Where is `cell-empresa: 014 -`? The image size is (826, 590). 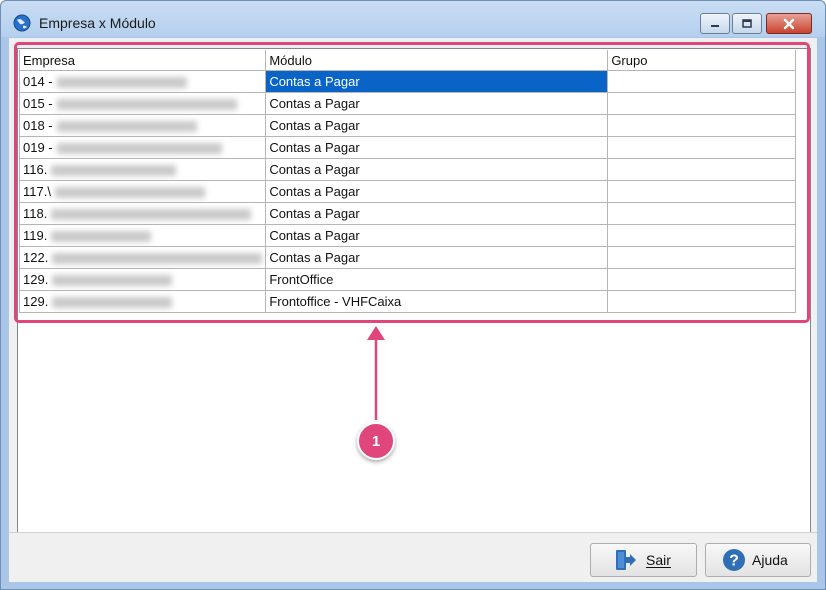
cell-empresa: 014 - is located at coordinates (142, 81).